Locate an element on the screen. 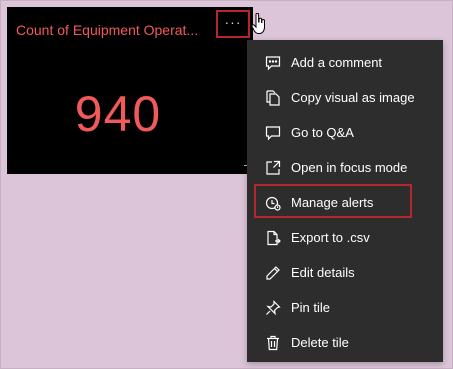  menu-item-label: Edit details is located at coordinates (323, 272).